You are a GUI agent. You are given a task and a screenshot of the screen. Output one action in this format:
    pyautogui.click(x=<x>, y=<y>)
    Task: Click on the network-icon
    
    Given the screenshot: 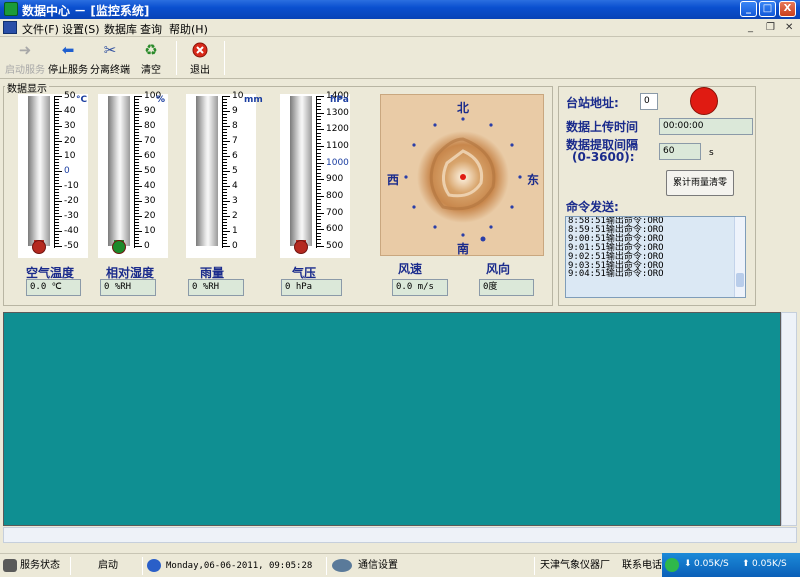 What is the action you would take?
    pyautogui.click(x=342, y=565)
    